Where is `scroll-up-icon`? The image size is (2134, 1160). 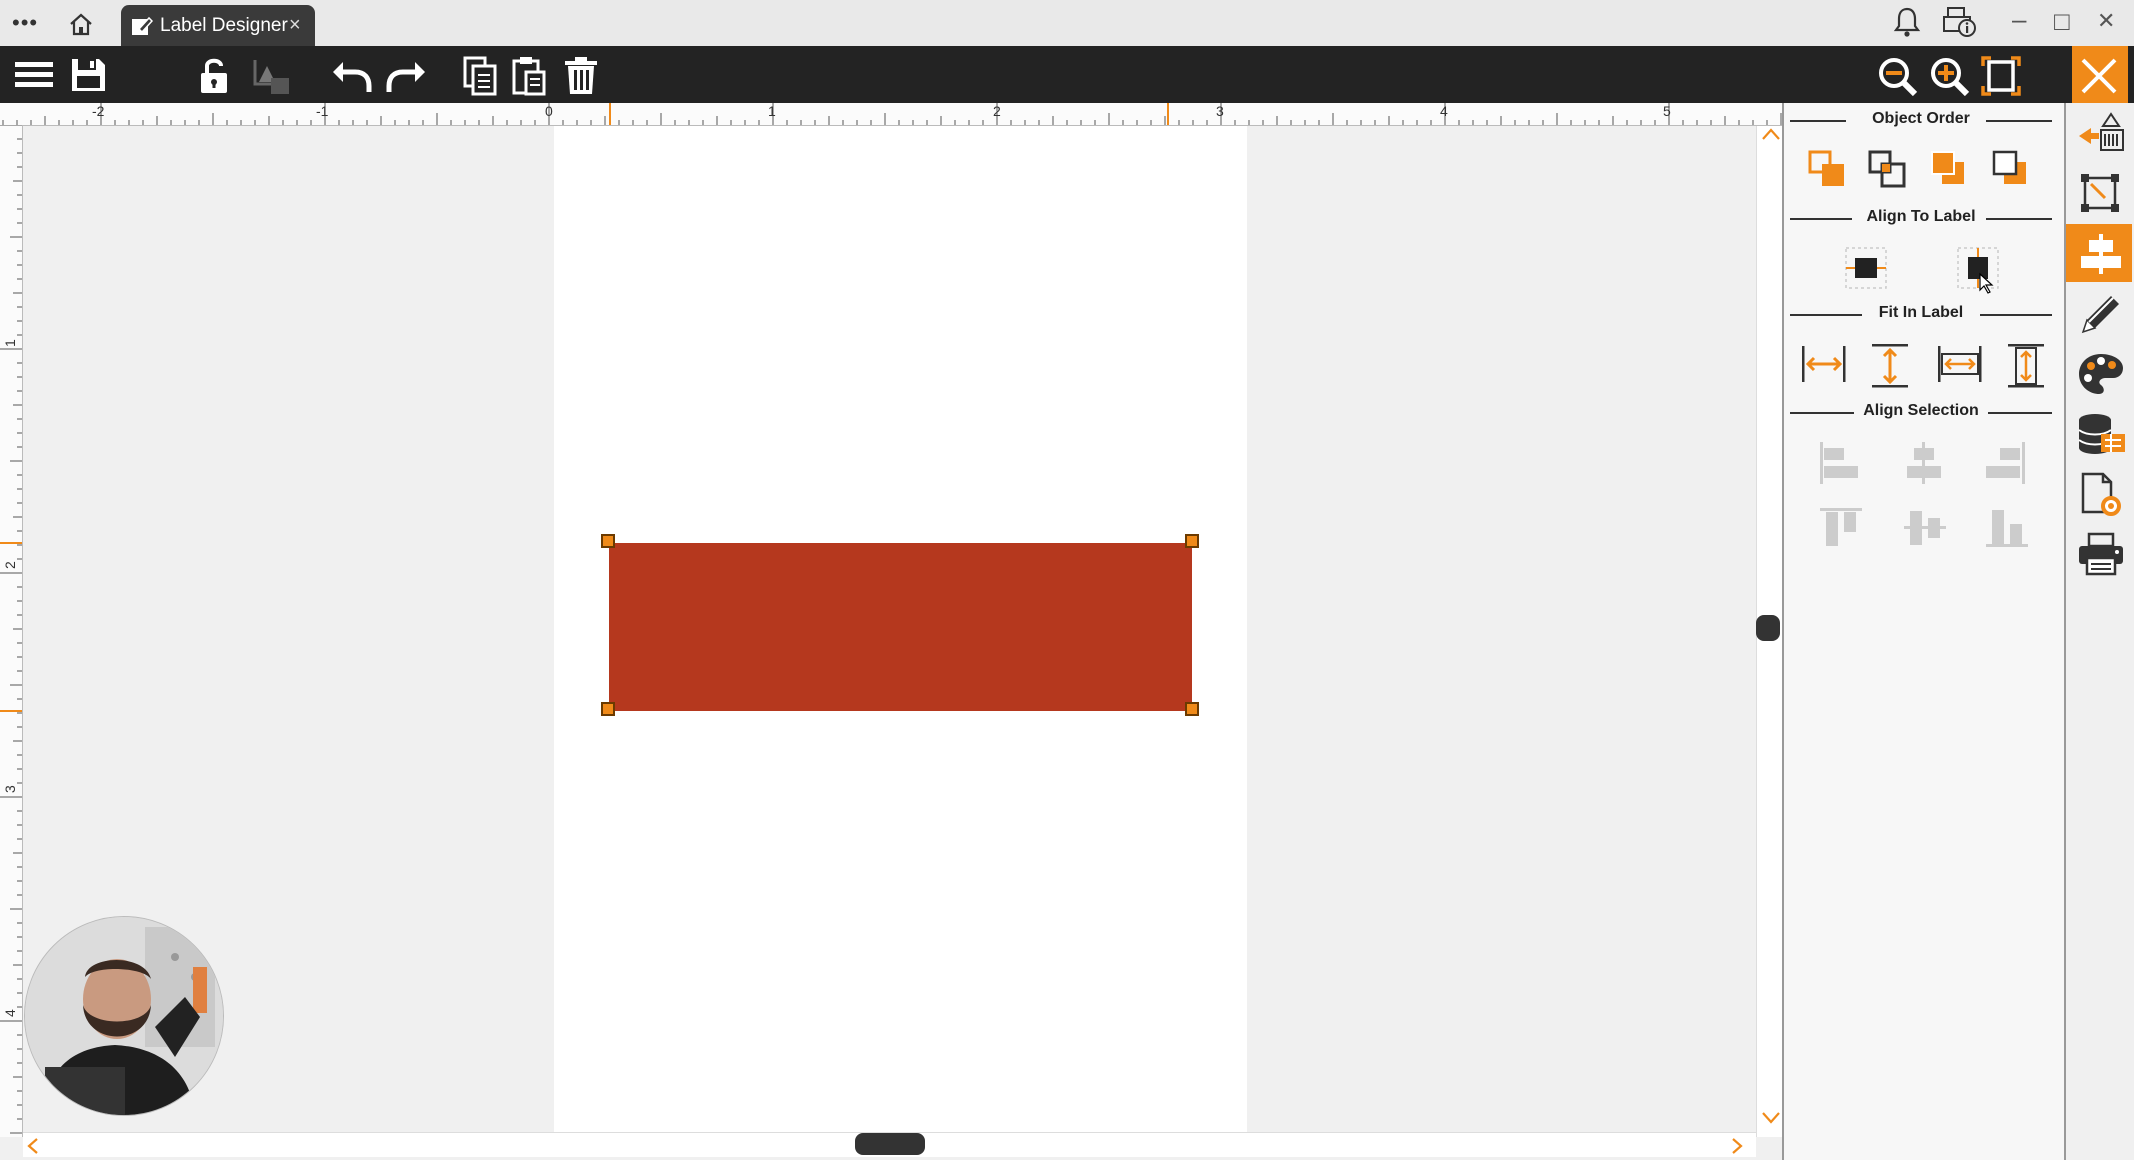
scroll-up-icon is located at coordinates (1771, 134).